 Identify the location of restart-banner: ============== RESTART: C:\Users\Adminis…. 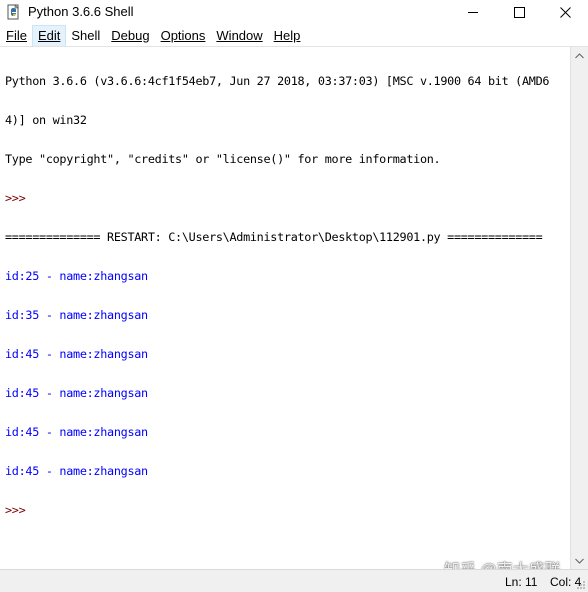
(274, 237).